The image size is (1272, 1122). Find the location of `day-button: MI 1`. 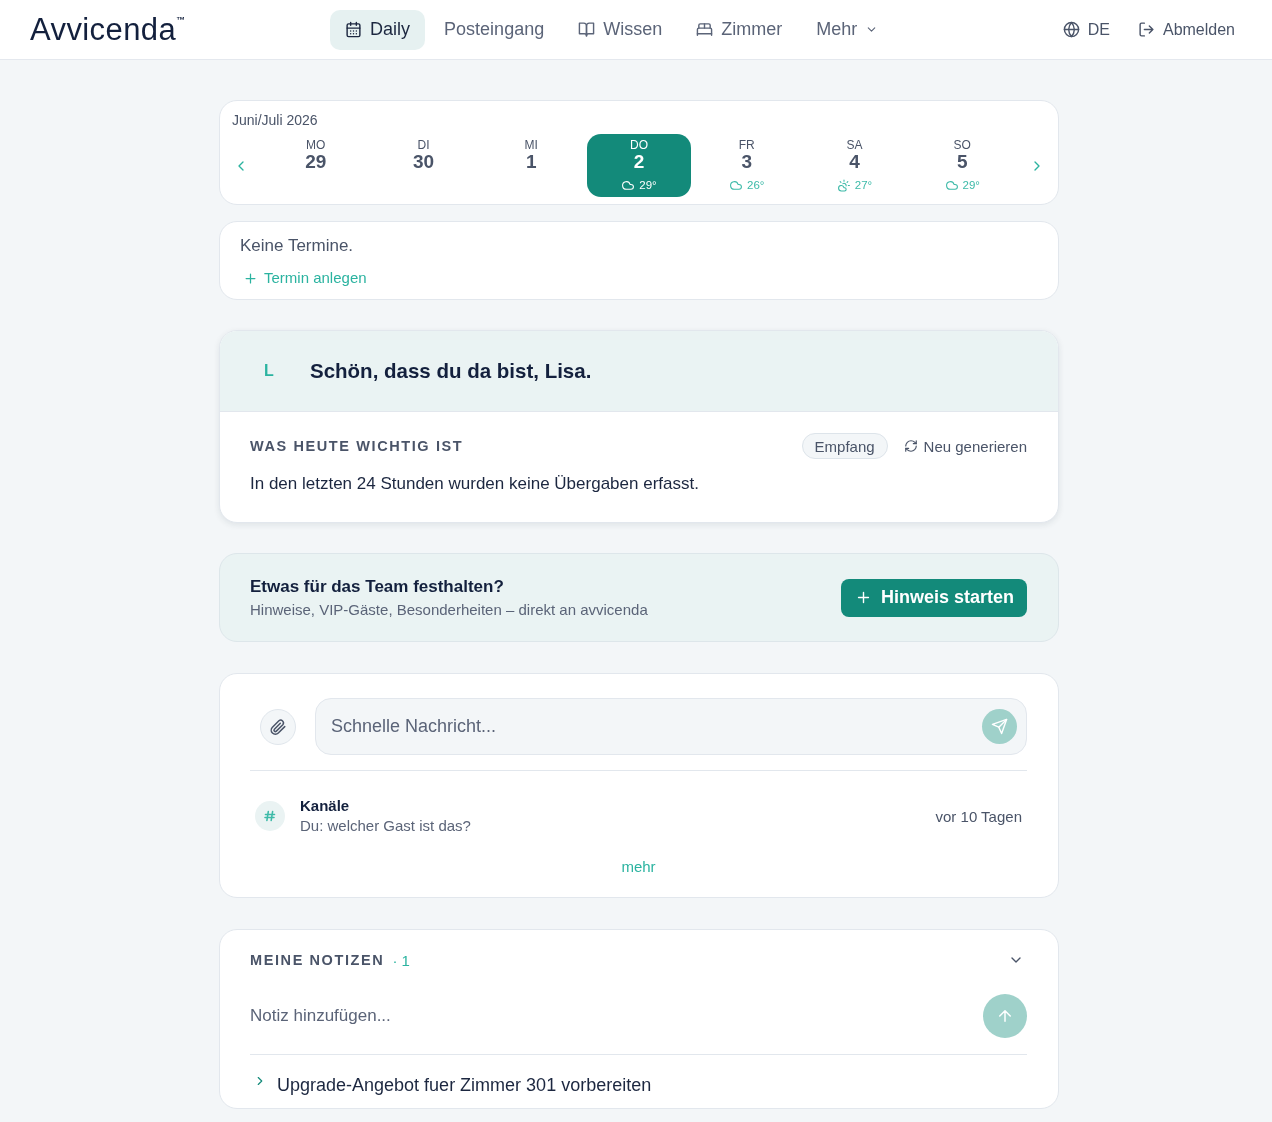

day-button: MI 1 is located at coordinates (531, 165).